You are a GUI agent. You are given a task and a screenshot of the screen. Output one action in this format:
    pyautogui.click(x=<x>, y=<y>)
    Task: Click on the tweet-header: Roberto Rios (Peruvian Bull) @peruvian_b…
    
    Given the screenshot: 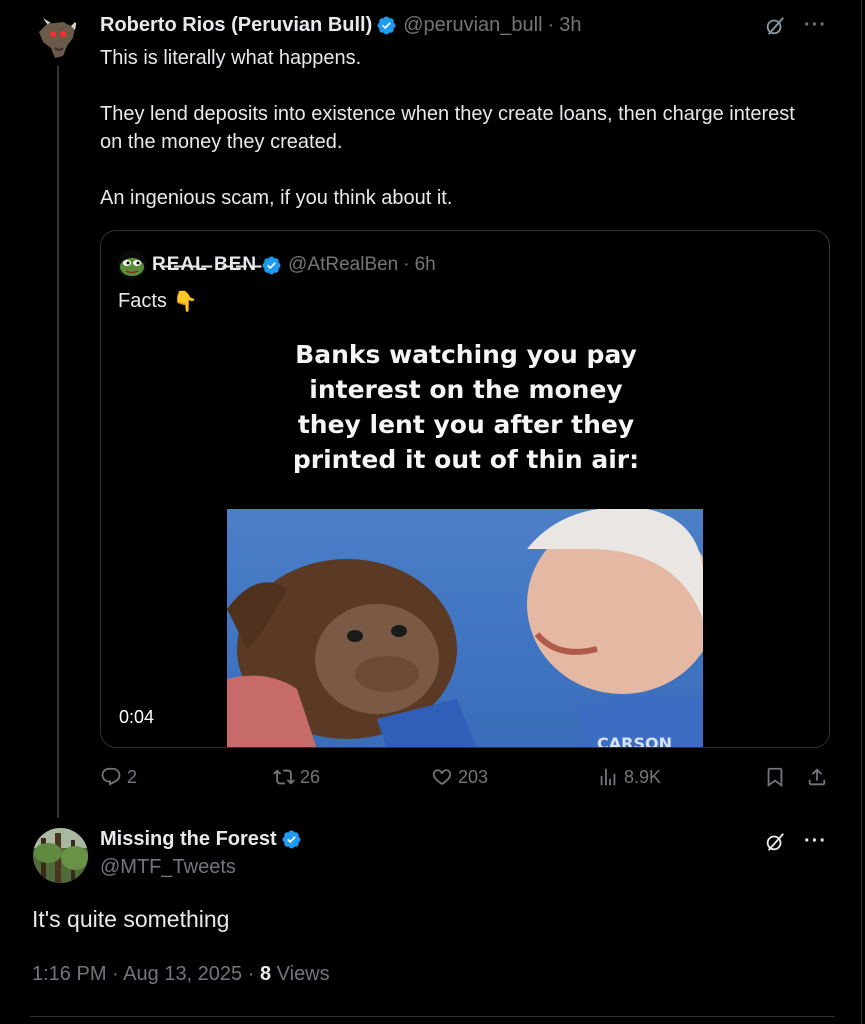 What is the action you would take?
    pyautogui.click(x=340, y=25)
    